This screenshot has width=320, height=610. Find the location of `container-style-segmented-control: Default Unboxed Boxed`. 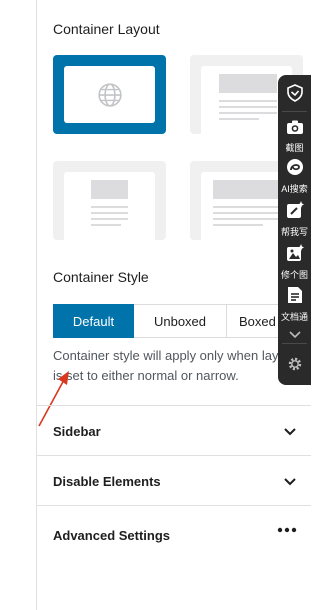

container-style-segmented-control: Default Unboxed Boxed is located at coordinates (182, 321).